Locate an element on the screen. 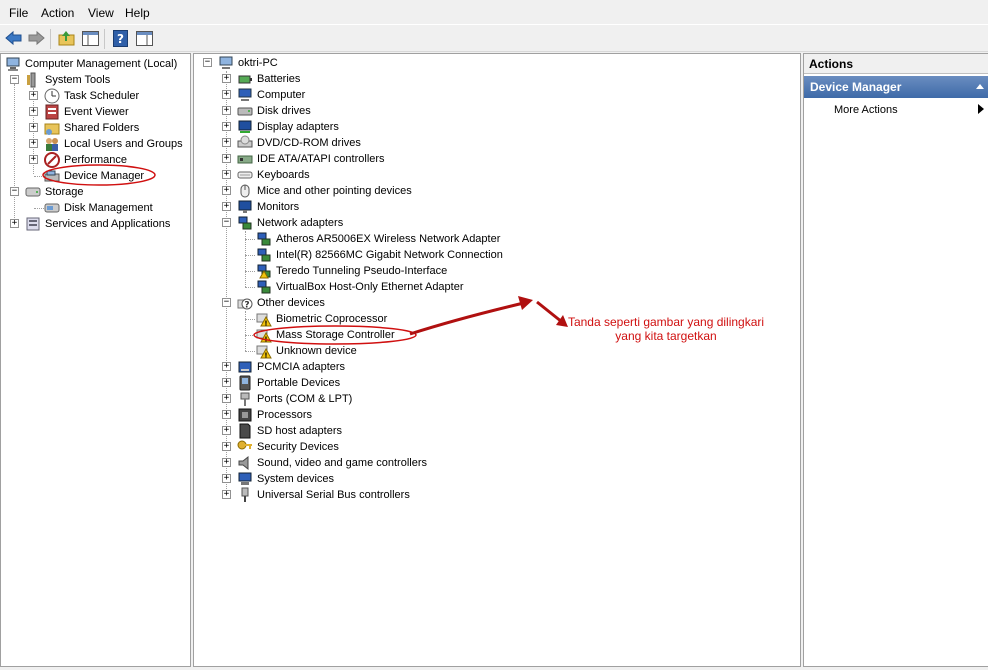  menu-action: Action is located at coordinates (57, 13).